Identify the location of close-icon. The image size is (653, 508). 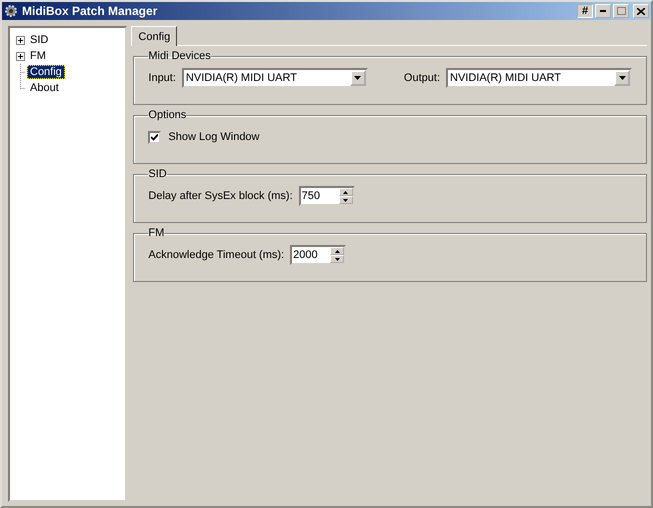
(641, 11).